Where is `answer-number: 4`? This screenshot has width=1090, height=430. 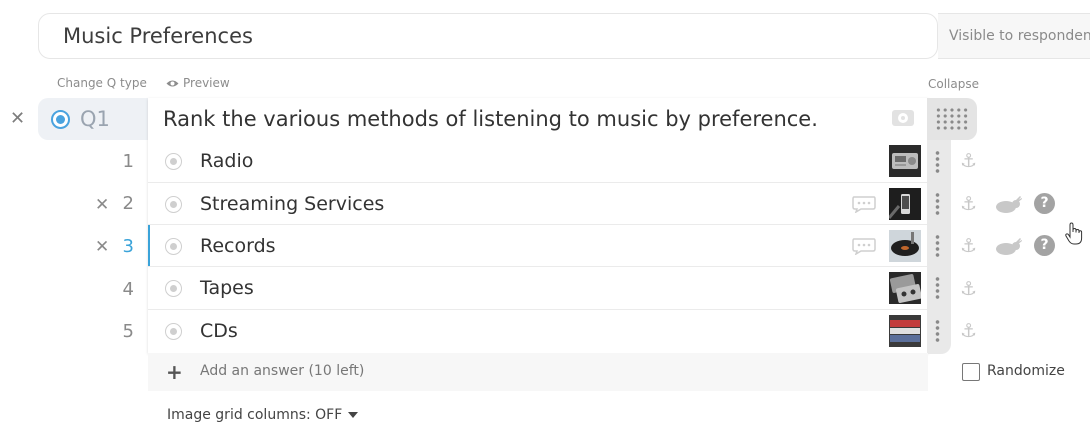 answer-number: 4 is located at coordinates (128, 289).